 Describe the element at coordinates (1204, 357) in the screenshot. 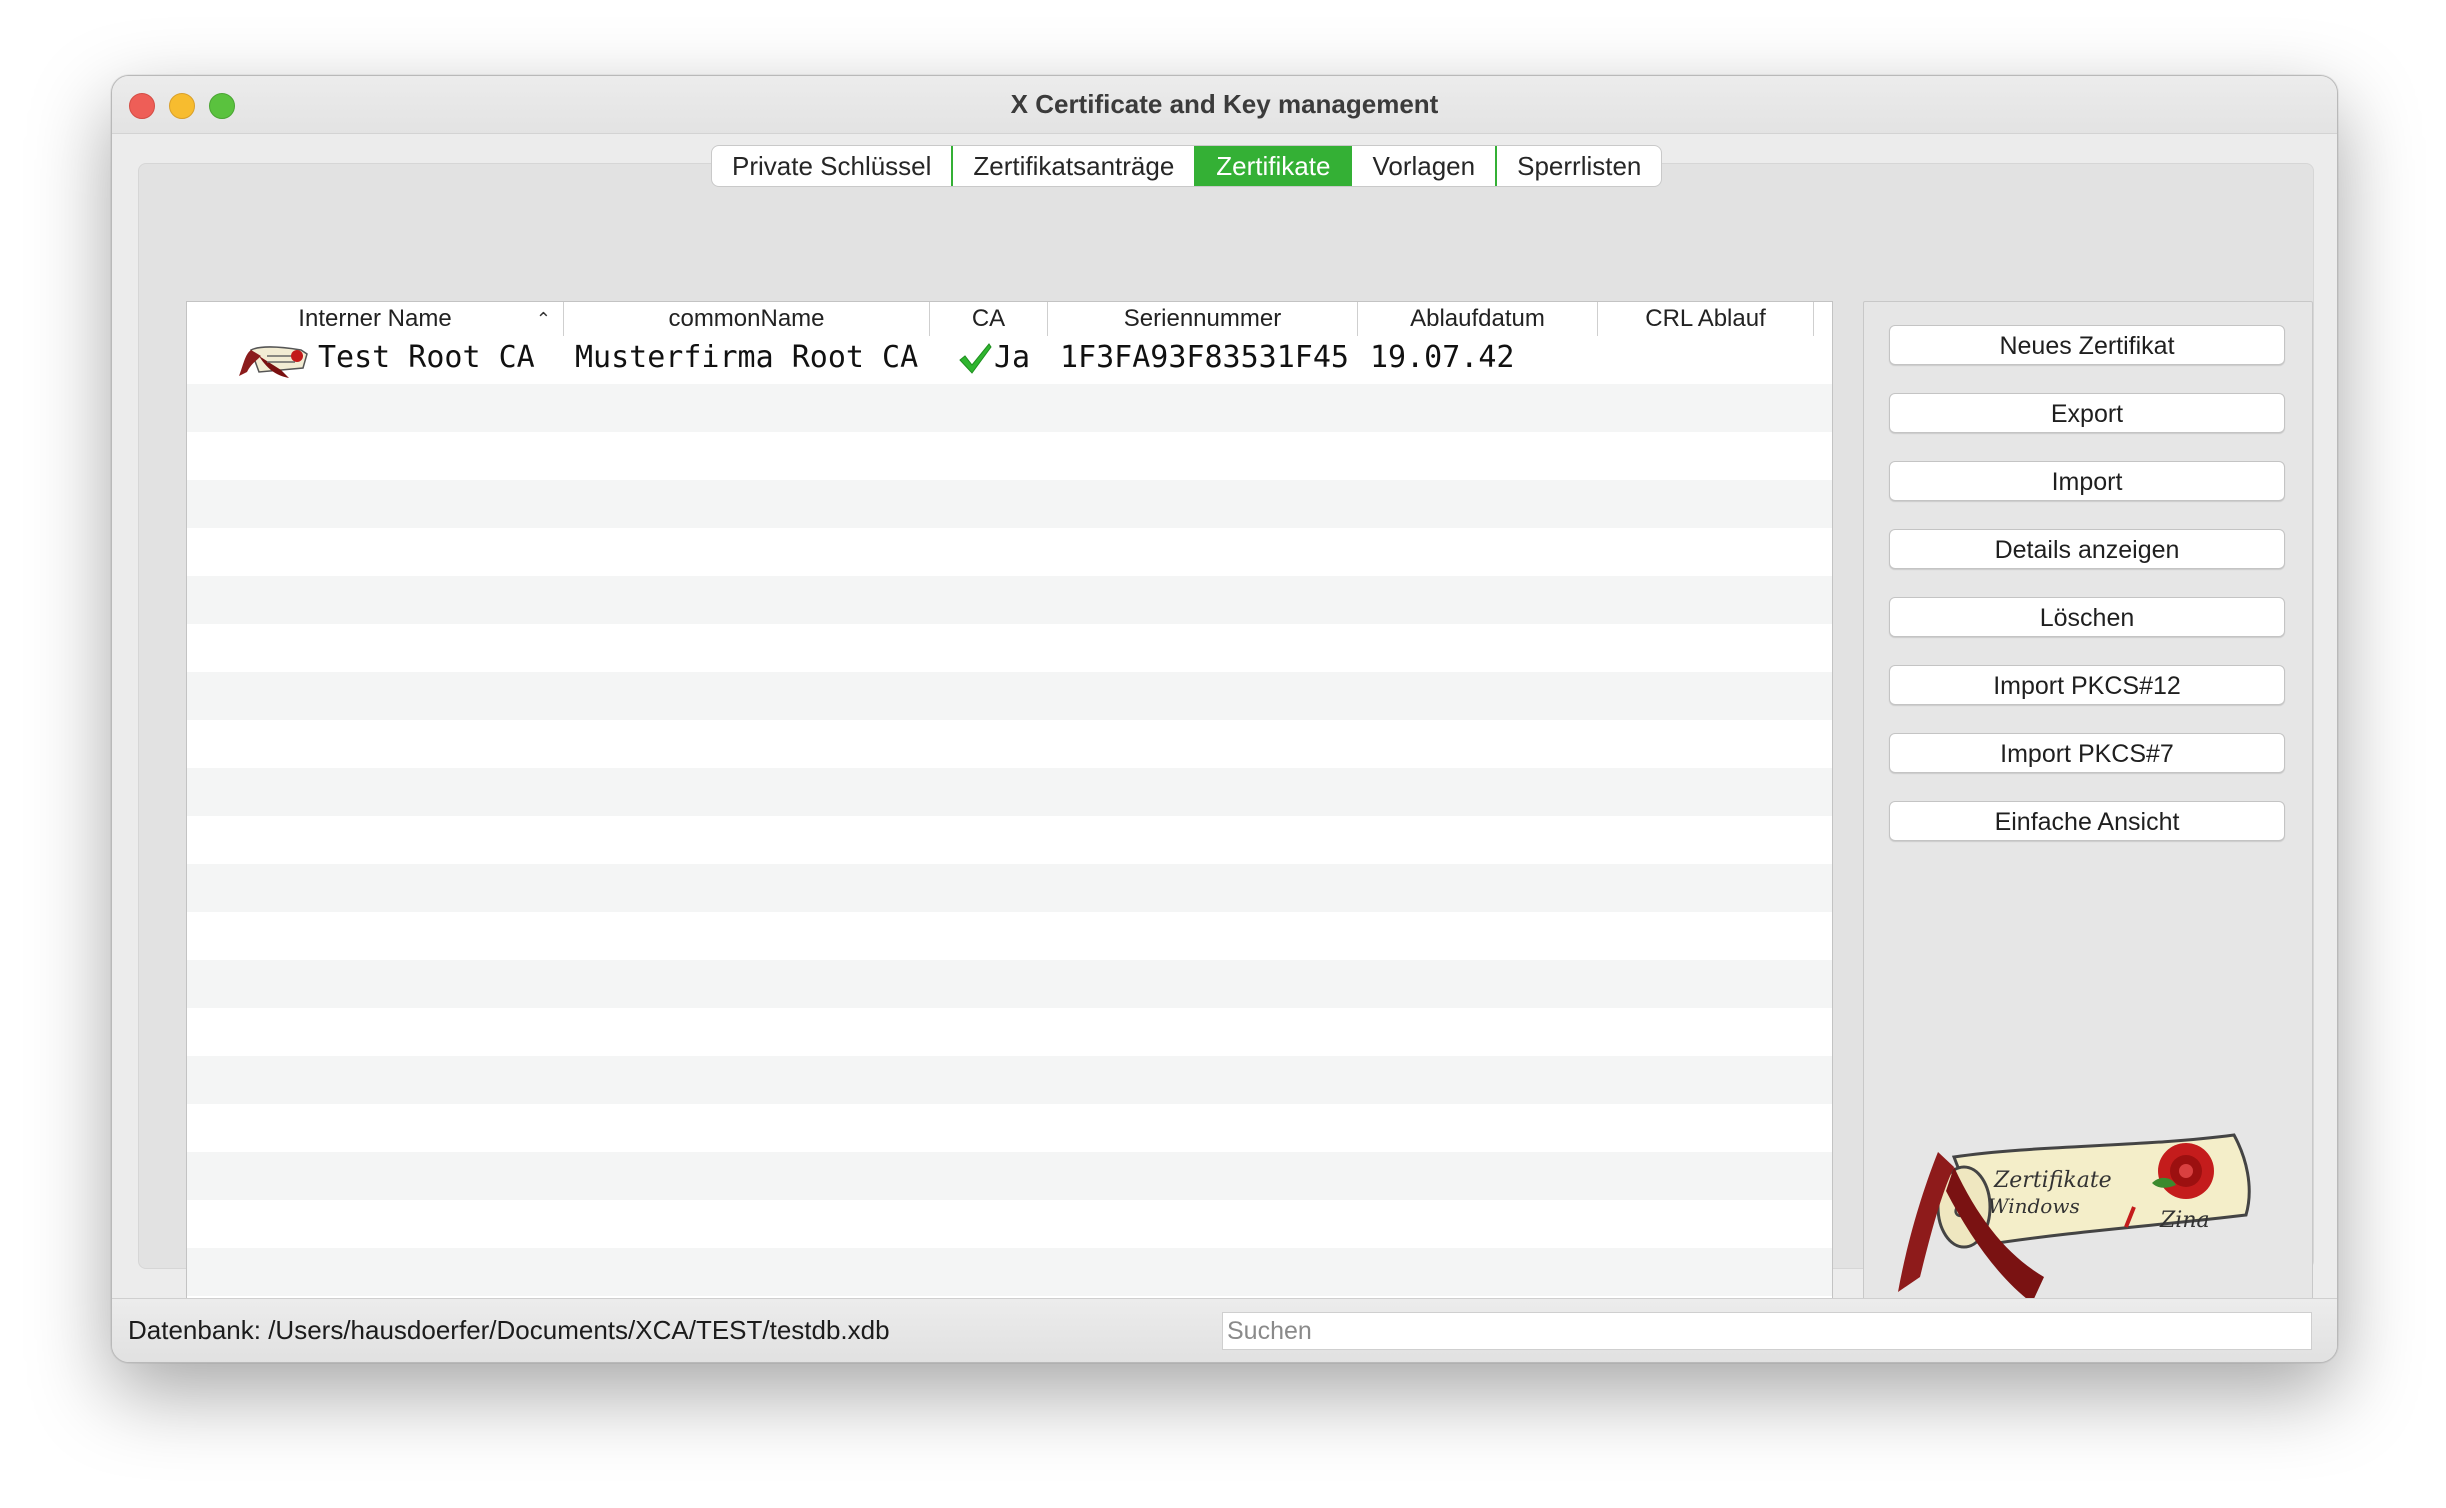

I see `cell-serial: 1F3FA93F83531F45` at that location.